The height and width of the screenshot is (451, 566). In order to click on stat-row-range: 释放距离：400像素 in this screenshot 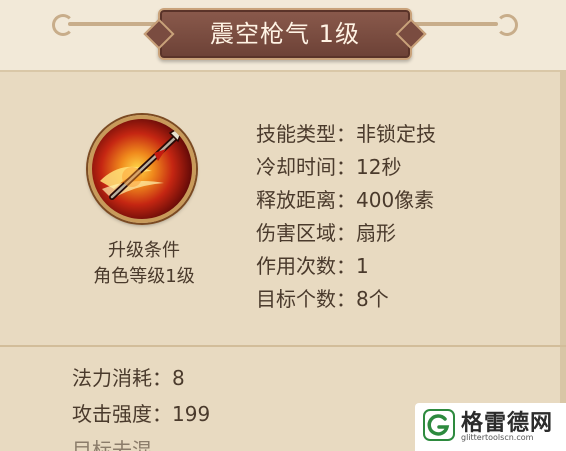, I will do `click(345, 198)`.